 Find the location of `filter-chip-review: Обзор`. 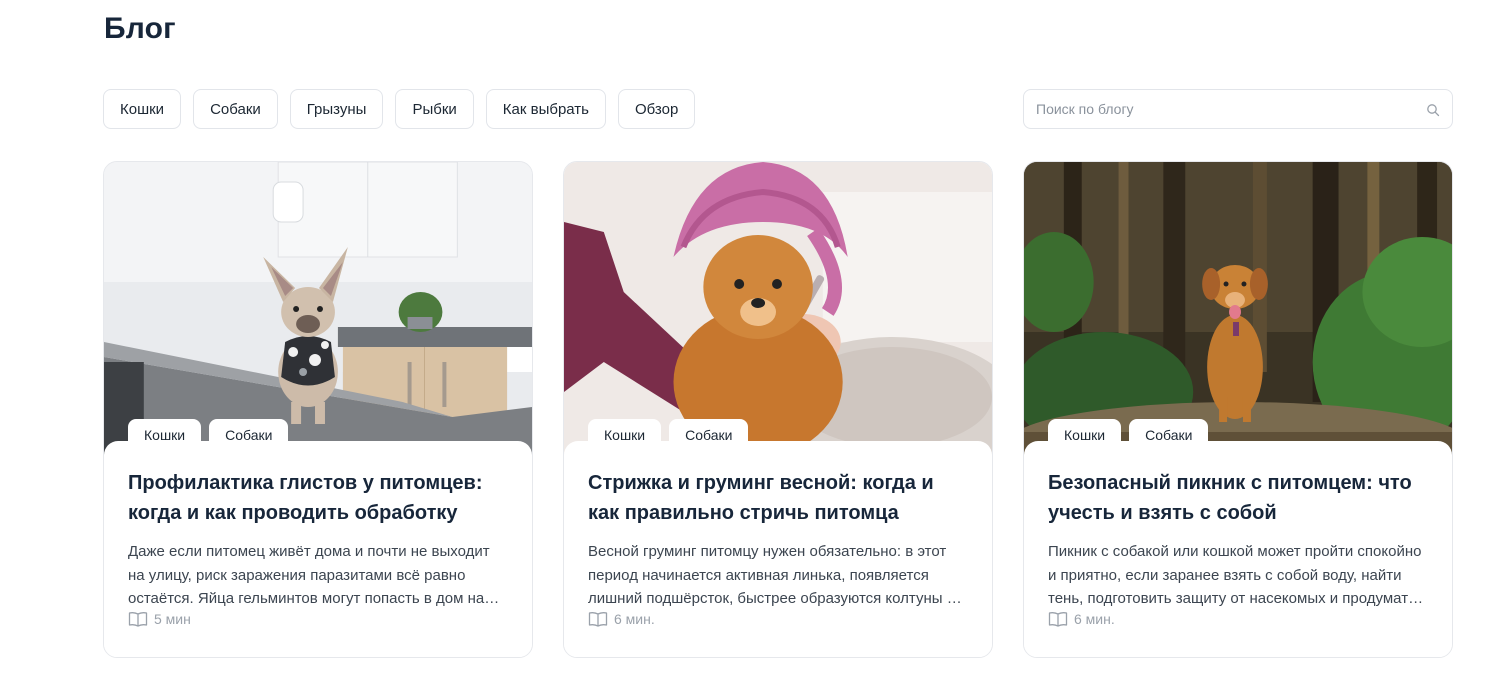

filter-chip-review: Обзор is located at coordinates (657, 109).